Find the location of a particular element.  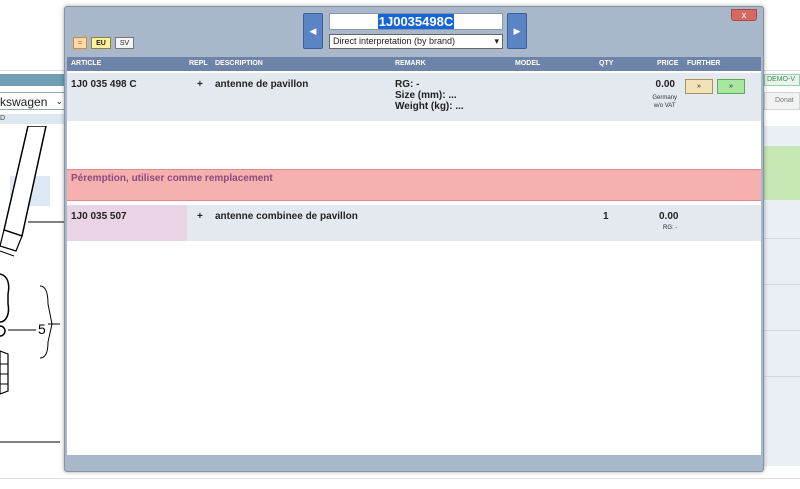

col-qty: QTY is located at coordinates (606, 63).